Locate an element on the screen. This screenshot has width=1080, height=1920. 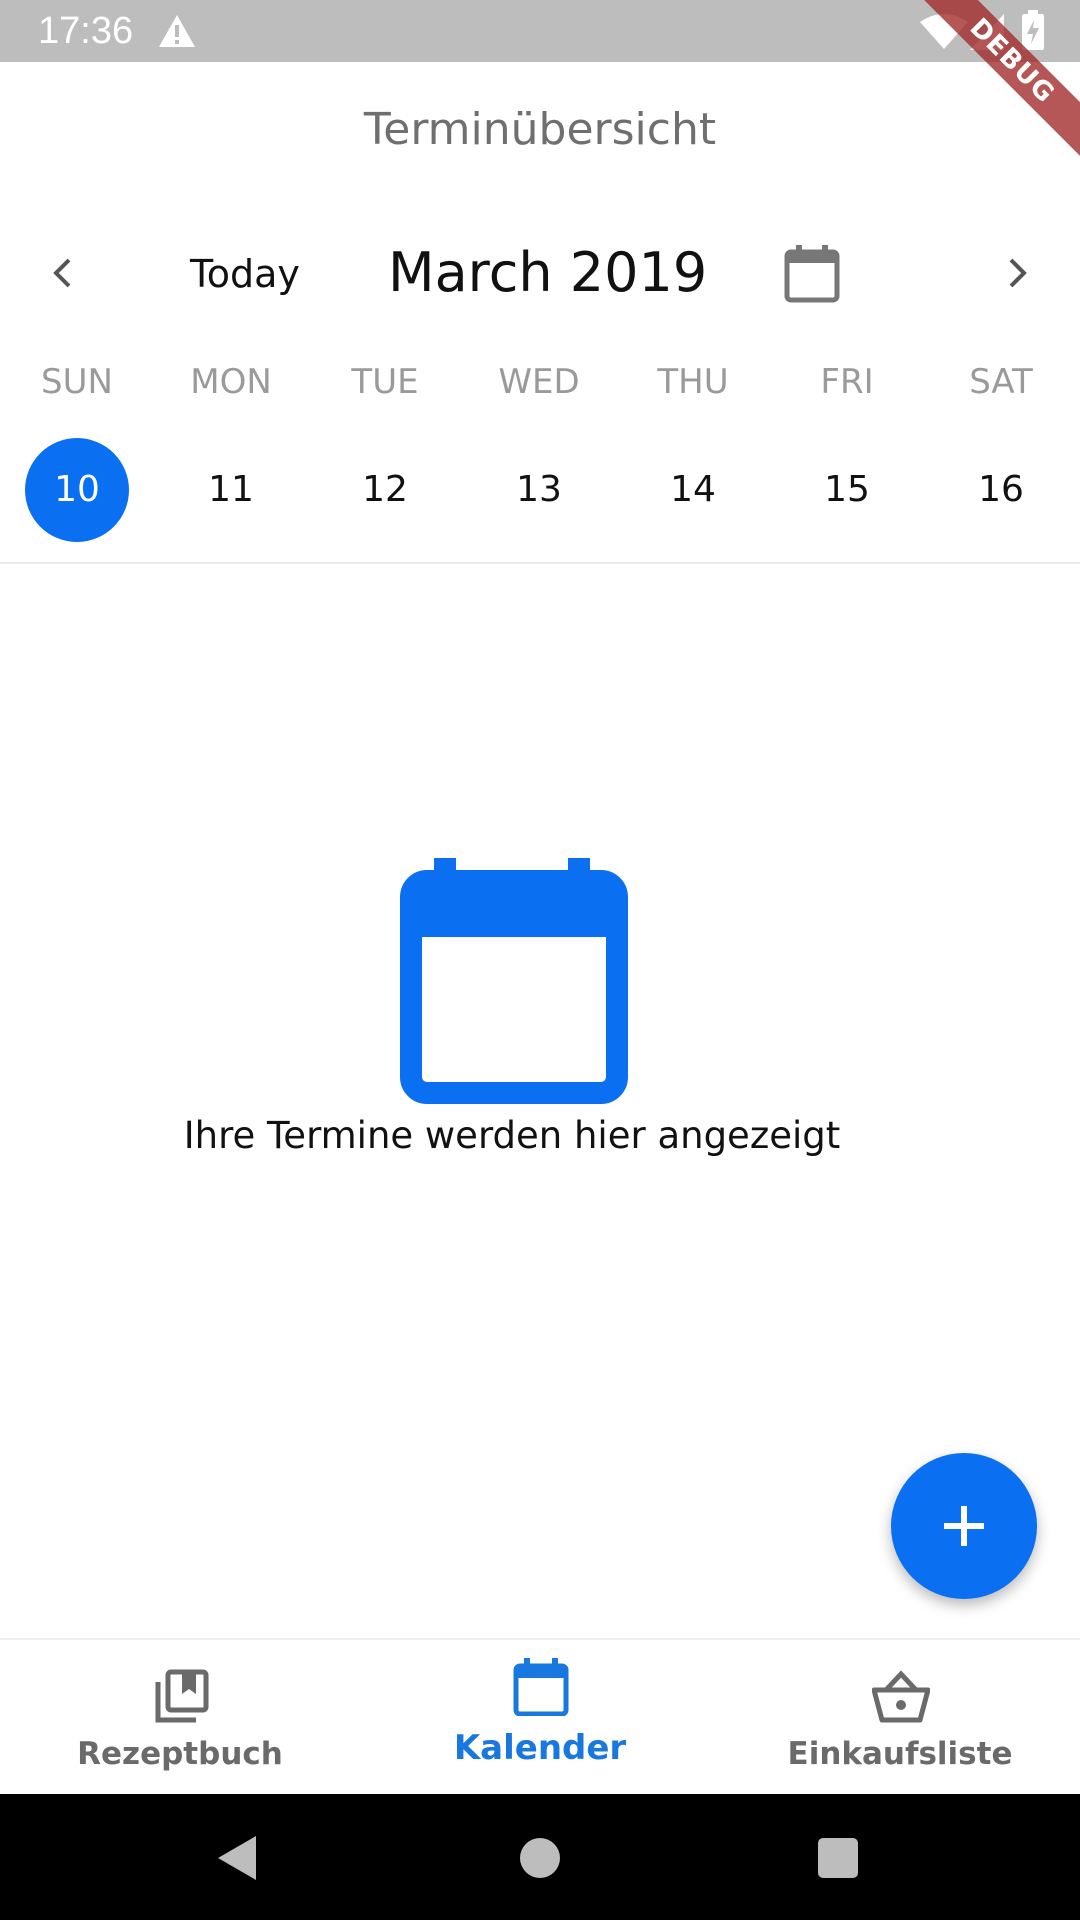
nav-item-kalender: Kalender is located at coordinates (540, 1718).